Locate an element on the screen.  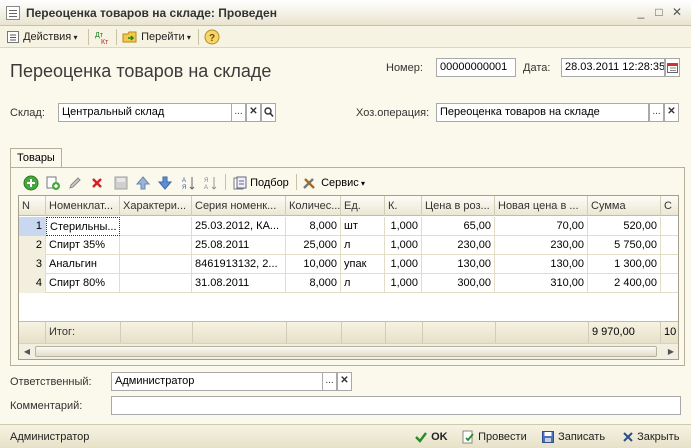
actions-menu: Действия ▾ is located at coordinates (42, 37).